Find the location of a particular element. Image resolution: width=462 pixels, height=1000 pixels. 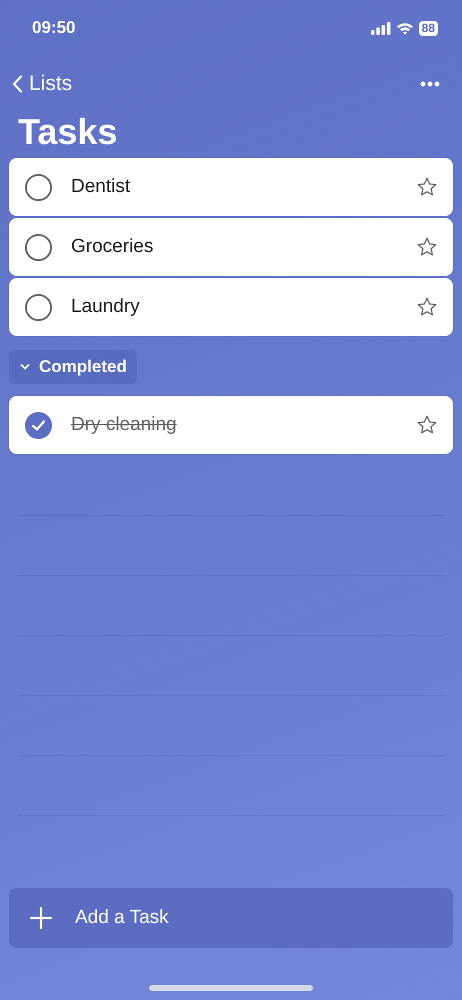

status-time: 09:50 is located at coordinates (54, 28).